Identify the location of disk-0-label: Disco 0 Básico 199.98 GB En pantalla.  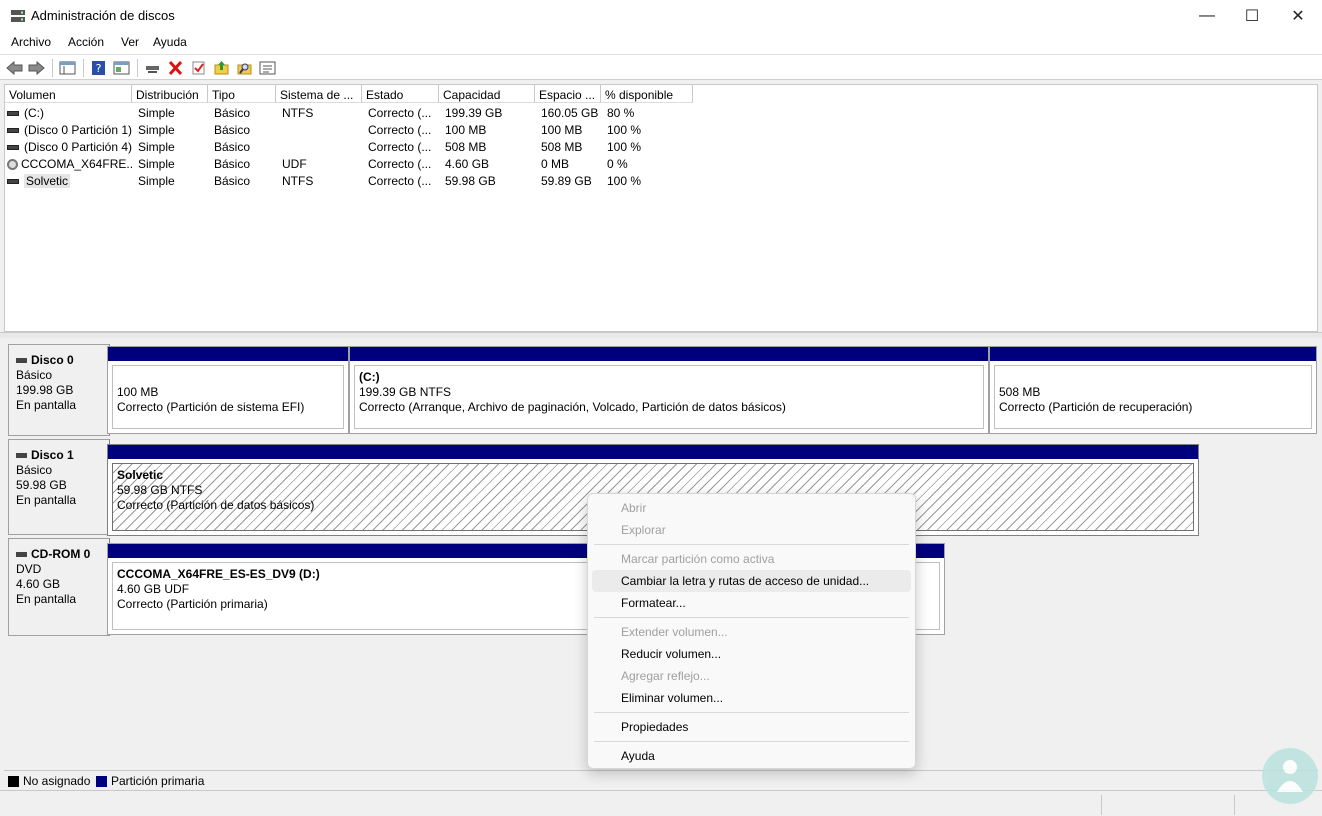
(59, 390).